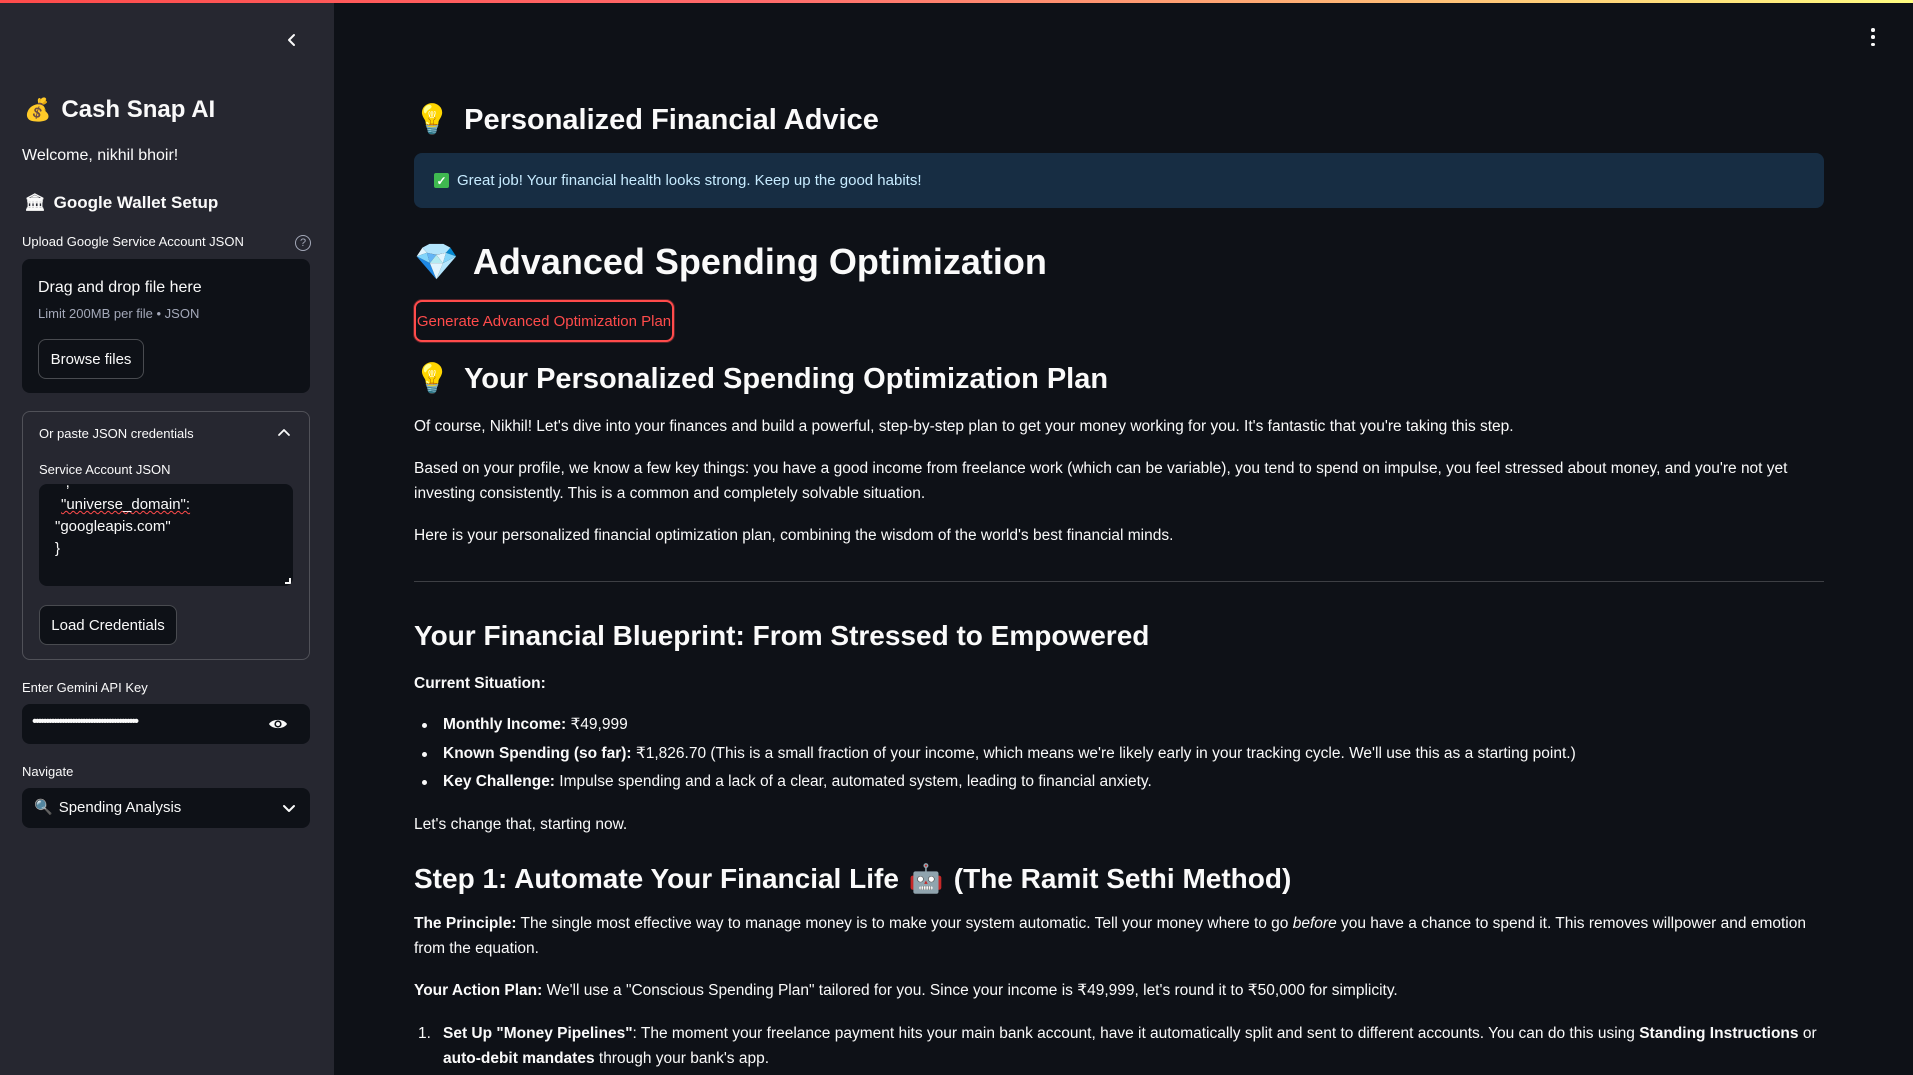 The height and width of the screenshot is (1075, 1913). I want to click on navigate-selected-text: Spending Analysis, so click(120, 807).